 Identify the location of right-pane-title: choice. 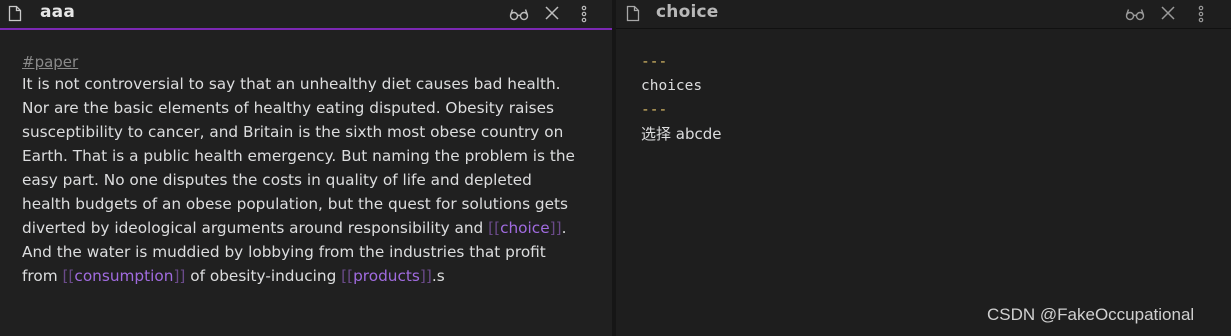
(687, 12).